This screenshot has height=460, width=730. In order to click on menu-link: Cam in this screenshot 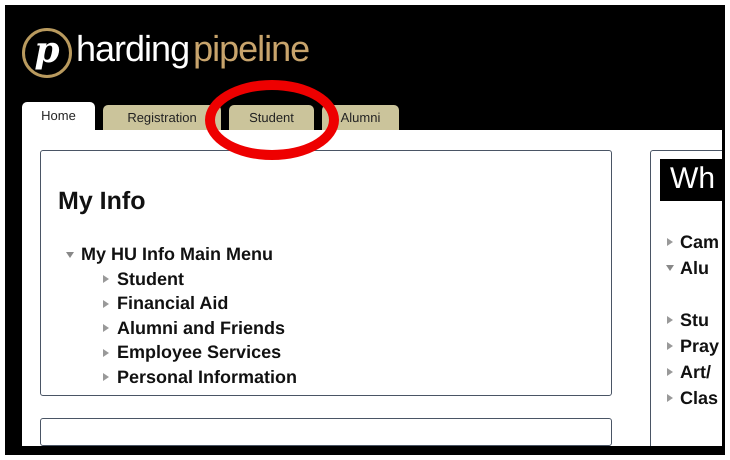, I will do `click(700, 242)`.